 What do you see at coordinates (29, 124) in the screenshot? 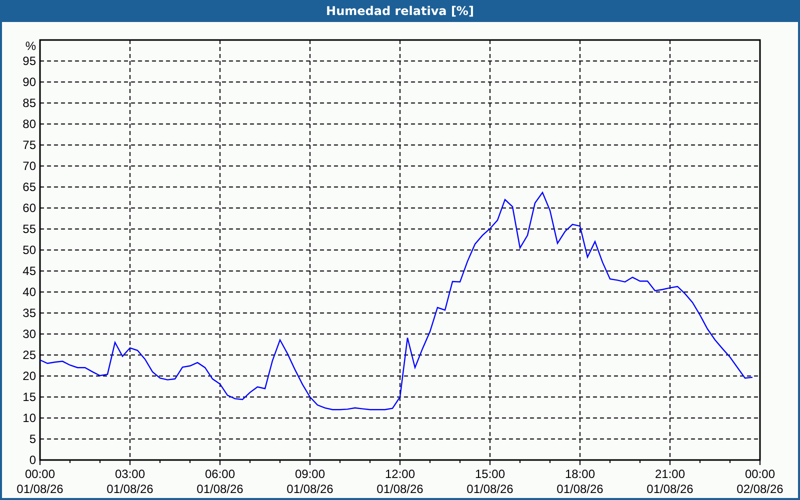
I see `axis-label: 80` at bounding box center [29, 124].